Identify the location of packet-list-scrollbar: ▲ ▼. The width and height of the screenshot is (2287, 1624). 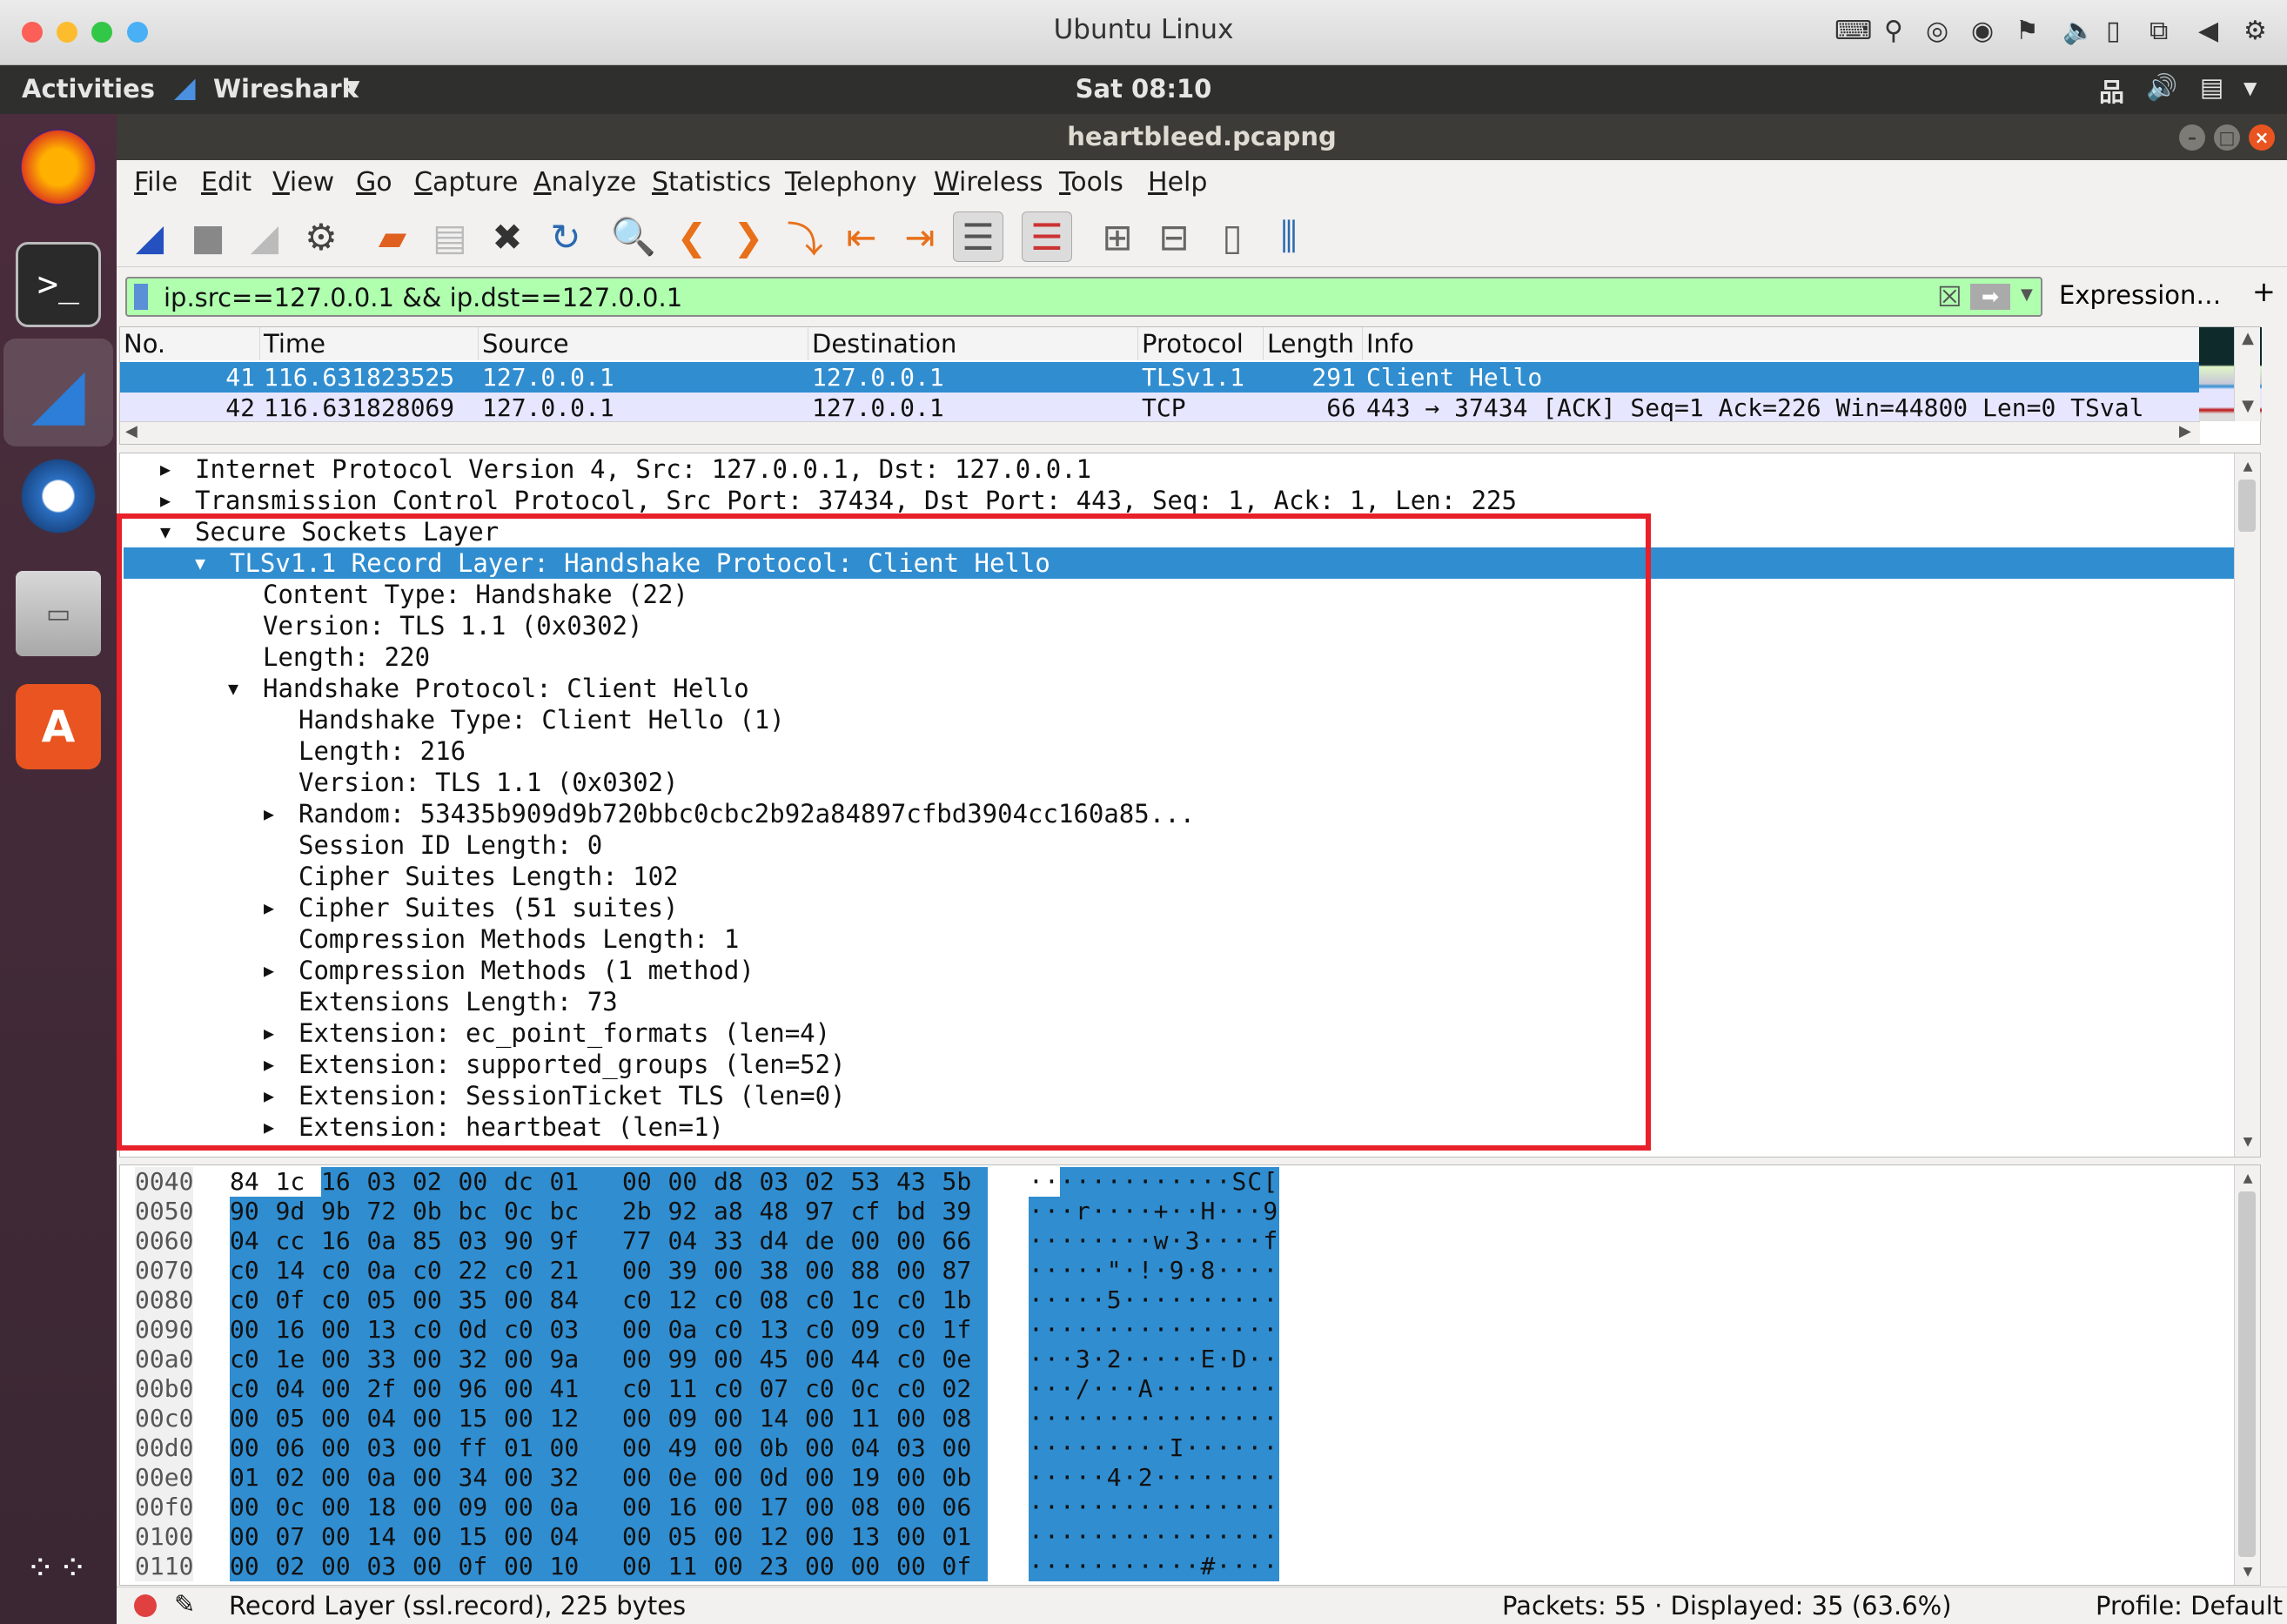
(2247, 374).